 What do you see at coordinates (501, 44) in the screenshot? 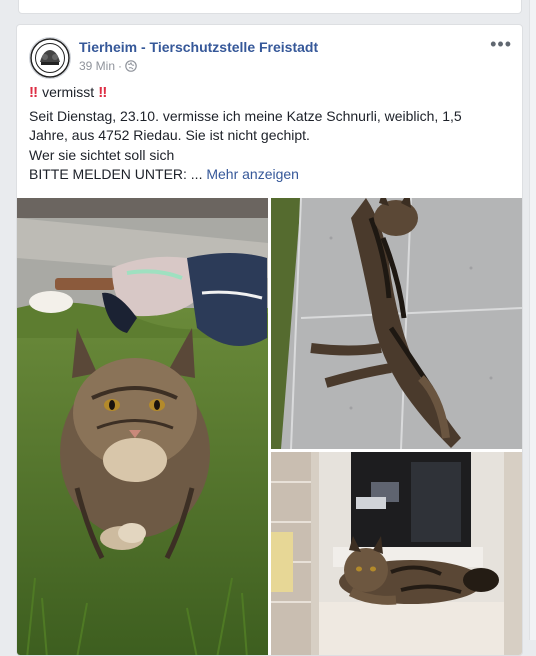
I see `more-options-icon: •••` at bounding box center [501, 44].